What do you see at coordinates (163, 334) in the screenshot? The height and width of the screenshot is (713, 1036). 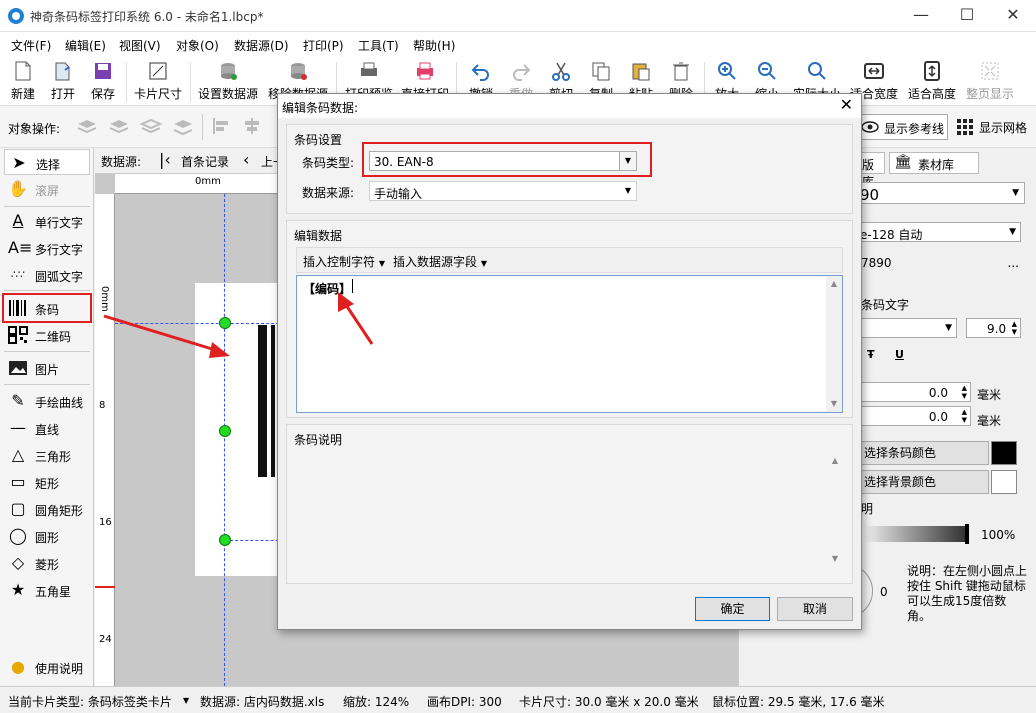 I see `arrow-to-barcode-line` at bounding box center [163, 334].